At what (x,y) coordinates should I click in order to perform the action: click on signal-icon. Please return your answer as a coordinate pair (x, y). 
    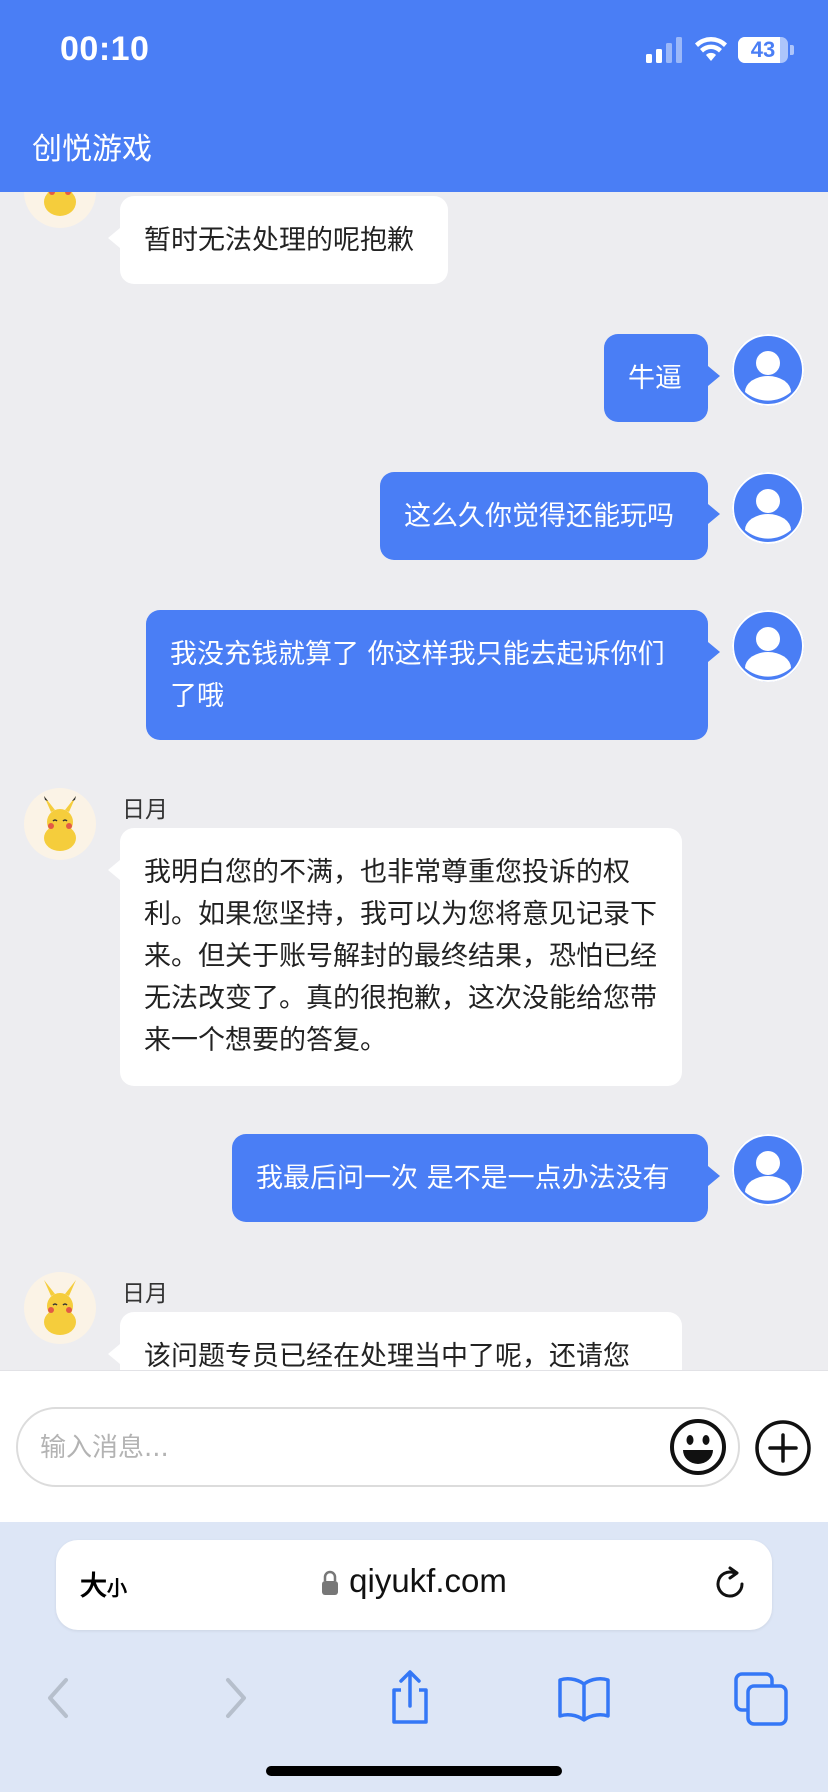
    Looking at the image, I should click on (664, 50).